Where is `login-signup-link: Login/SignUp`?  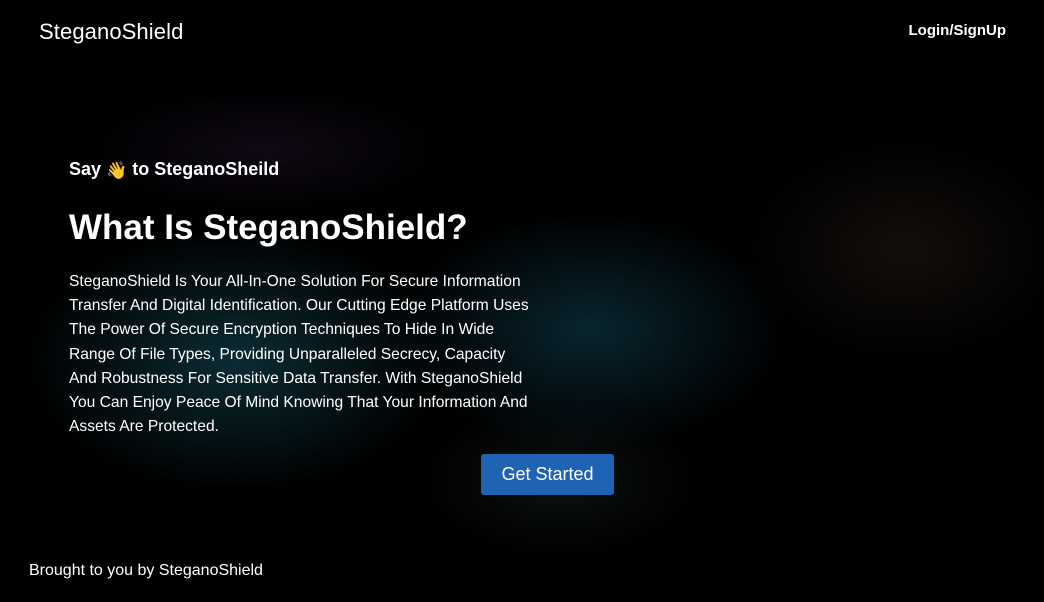
login-signup-link: Login/SignUp is located at coordinates (957, 30).